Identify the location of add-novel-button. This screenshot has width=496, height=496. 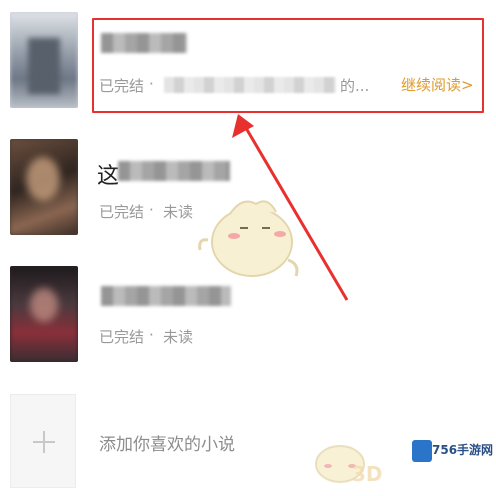
(43, 441).